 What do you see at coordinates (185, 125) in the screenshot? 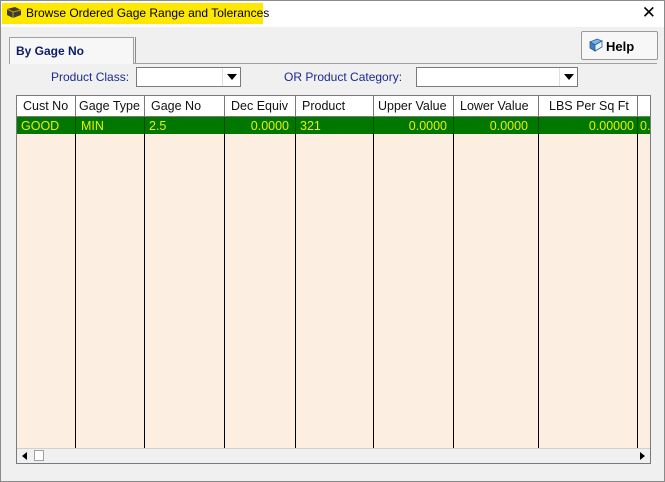
I see `cell-gage-no: 2.5` at bounding box center [185, 125].